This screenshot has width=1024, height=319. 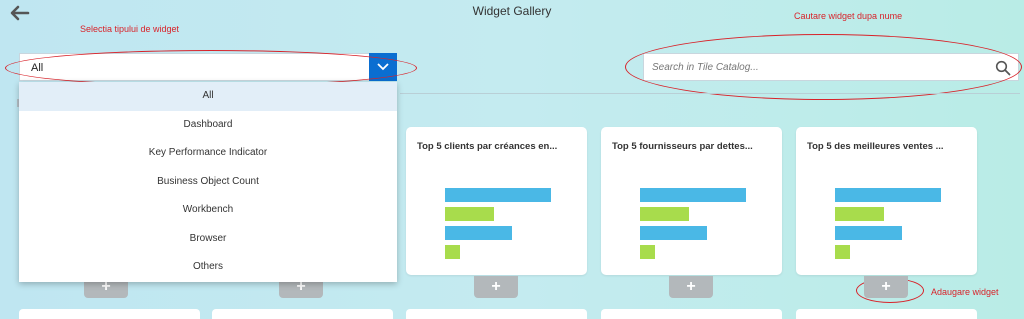 I want to click on dropdown-option-dashboard: Dashboard, so click(x=208, y=125).